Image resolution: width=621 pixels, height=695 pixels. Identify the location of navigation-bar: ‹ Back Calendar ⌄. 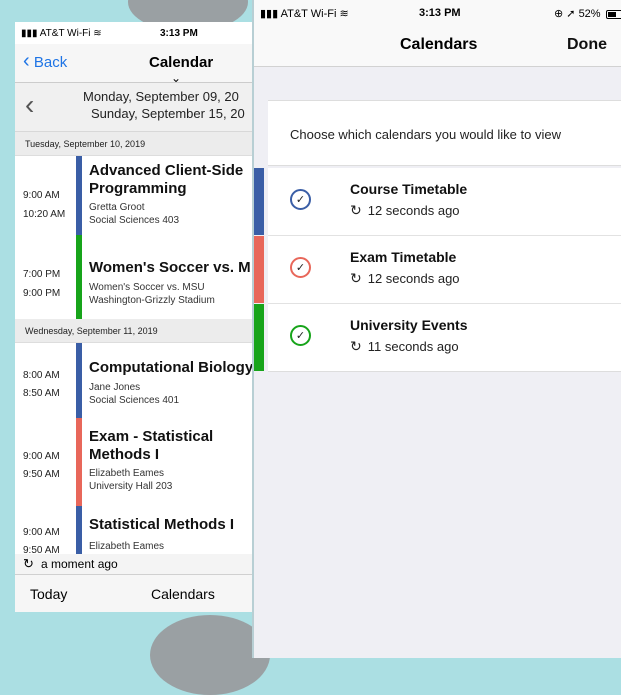
(137, 64).